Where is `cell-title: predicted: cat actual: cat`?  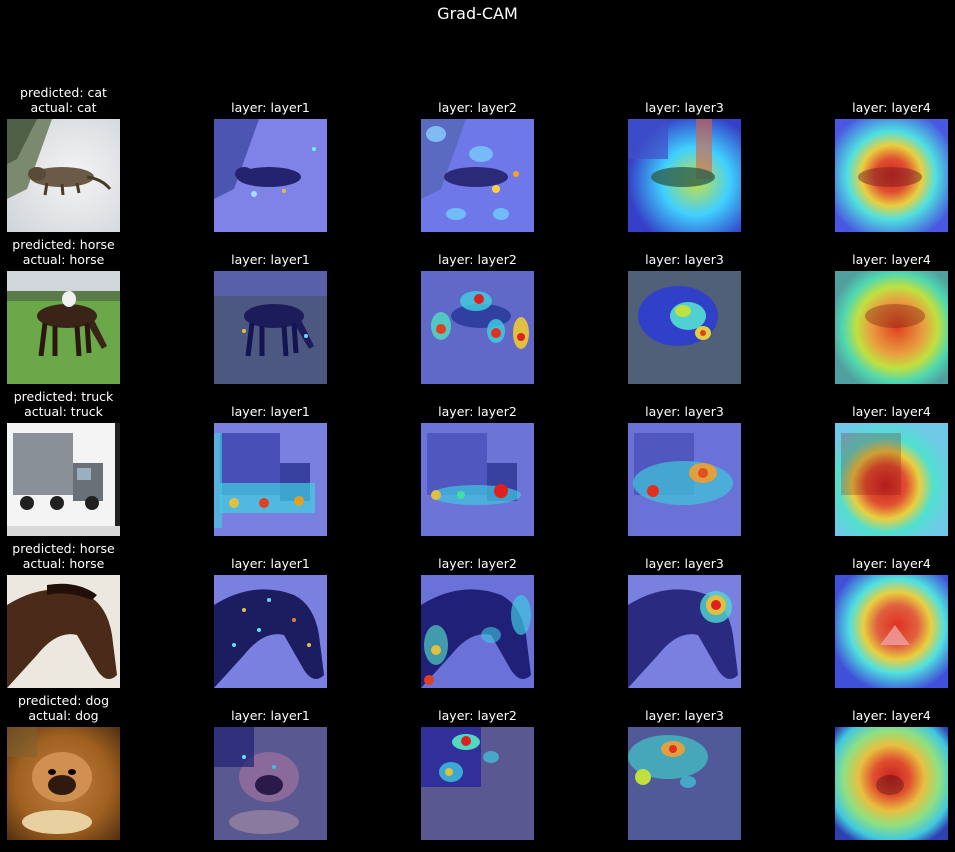 cell-title: predicted: cat actual: cat is located at coordinates (80, 100).